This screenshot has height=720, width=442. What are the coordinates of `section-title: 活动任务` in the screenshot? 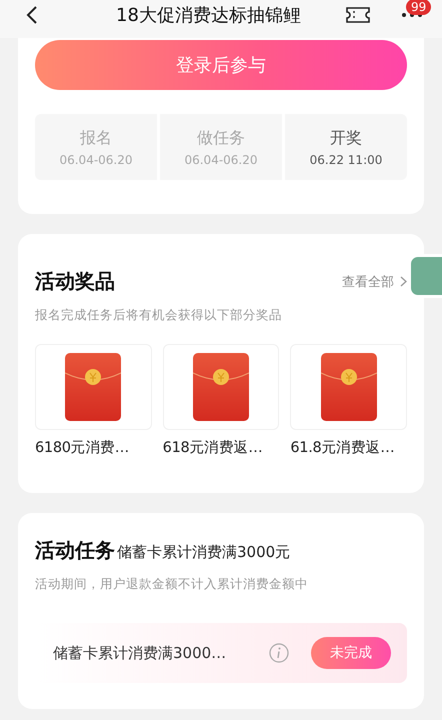 It's located at (75, 550).